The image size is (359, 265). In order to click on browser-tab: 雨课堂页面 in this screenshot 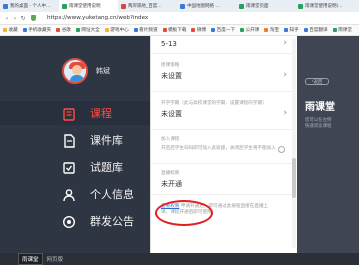, I will do `click(265, 6)`.